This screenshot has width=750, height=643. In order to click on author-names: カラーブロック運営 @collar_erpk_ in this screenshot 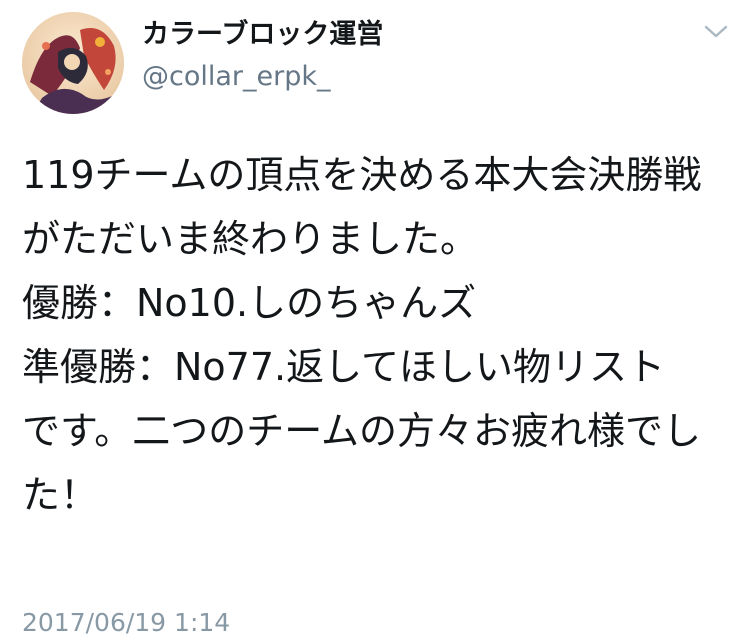, I will do `click(262, 56)`.